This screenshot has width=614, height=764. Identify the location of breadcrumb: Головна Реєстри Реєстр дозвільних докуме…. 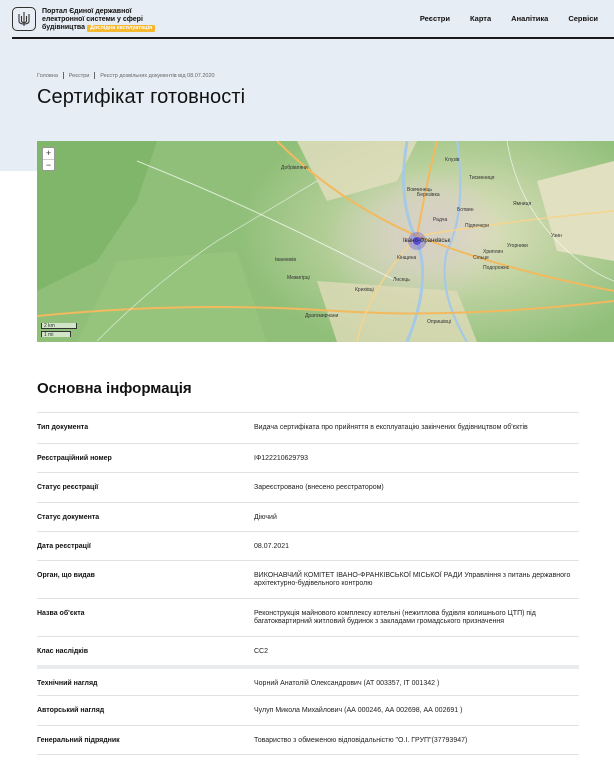
(126, 75).